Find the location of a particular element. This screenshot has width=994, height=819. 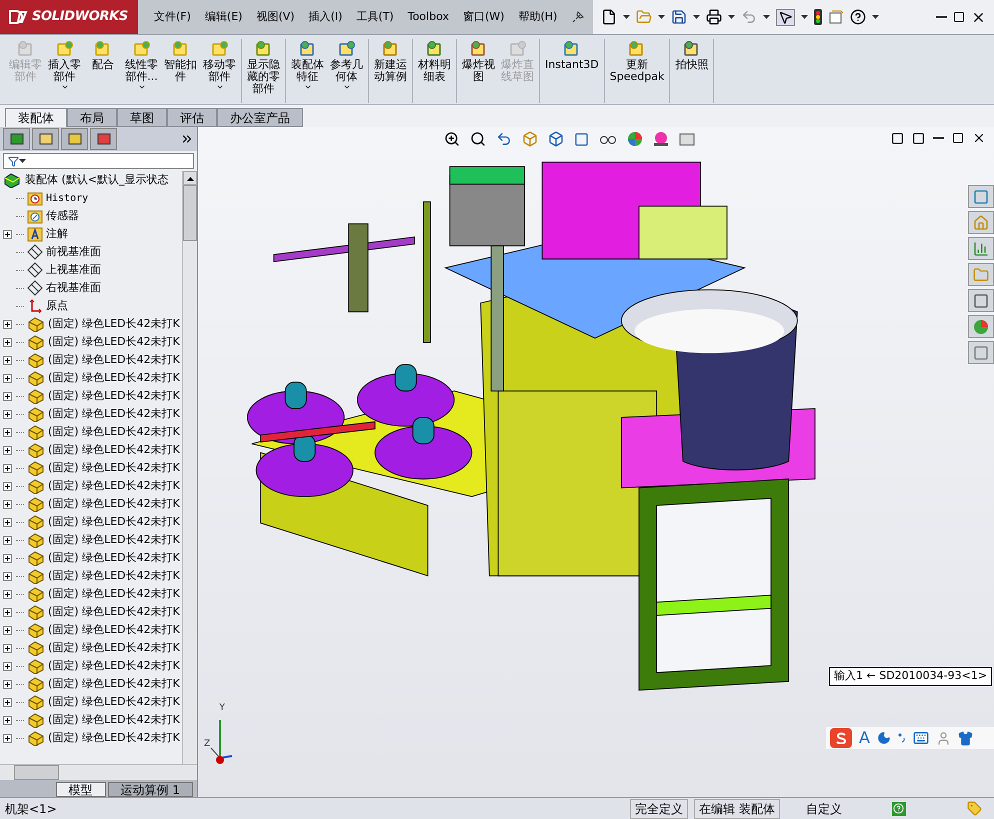

feature-tree-icon is located at coordinates (16, 139).